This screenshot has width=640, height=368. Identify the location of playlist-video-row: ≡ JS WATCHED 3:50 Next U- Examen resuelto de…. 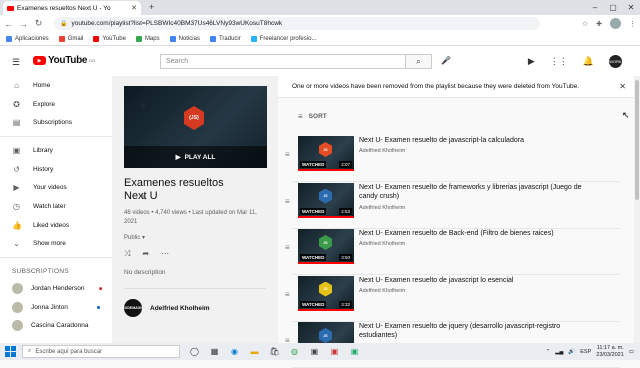
(453, 252).